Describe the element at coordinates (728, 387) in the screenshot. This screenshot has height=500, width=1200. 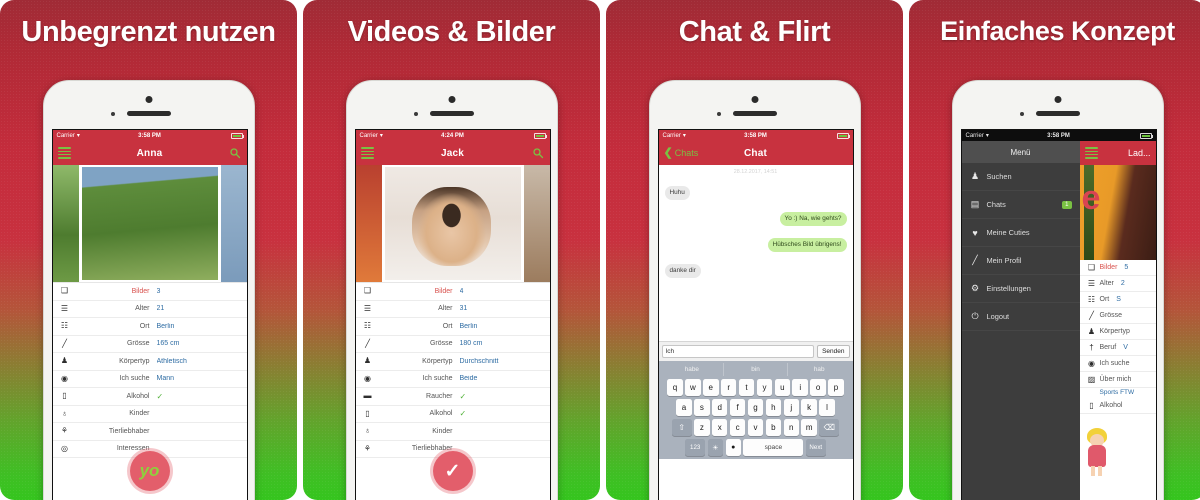
I see `keyboard-key-r: r` at that location.